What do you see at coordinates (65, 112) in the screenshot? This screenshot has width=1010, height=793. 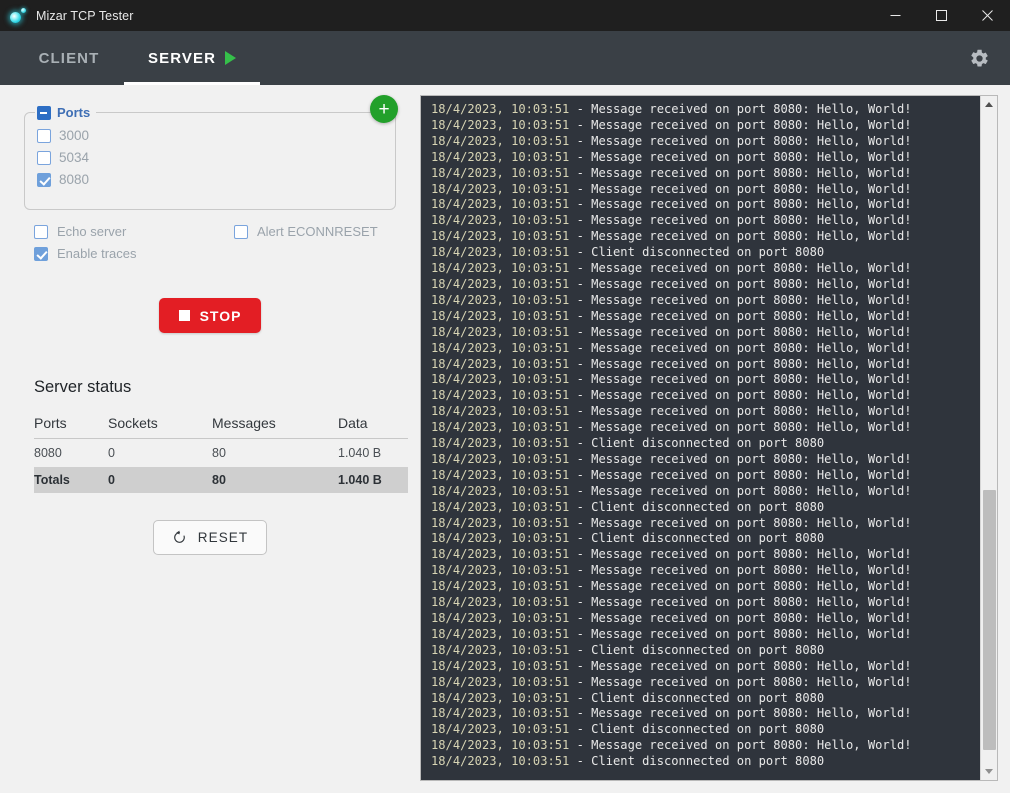 I see `ports-legend: Ports` at bounding box center [65, 112].